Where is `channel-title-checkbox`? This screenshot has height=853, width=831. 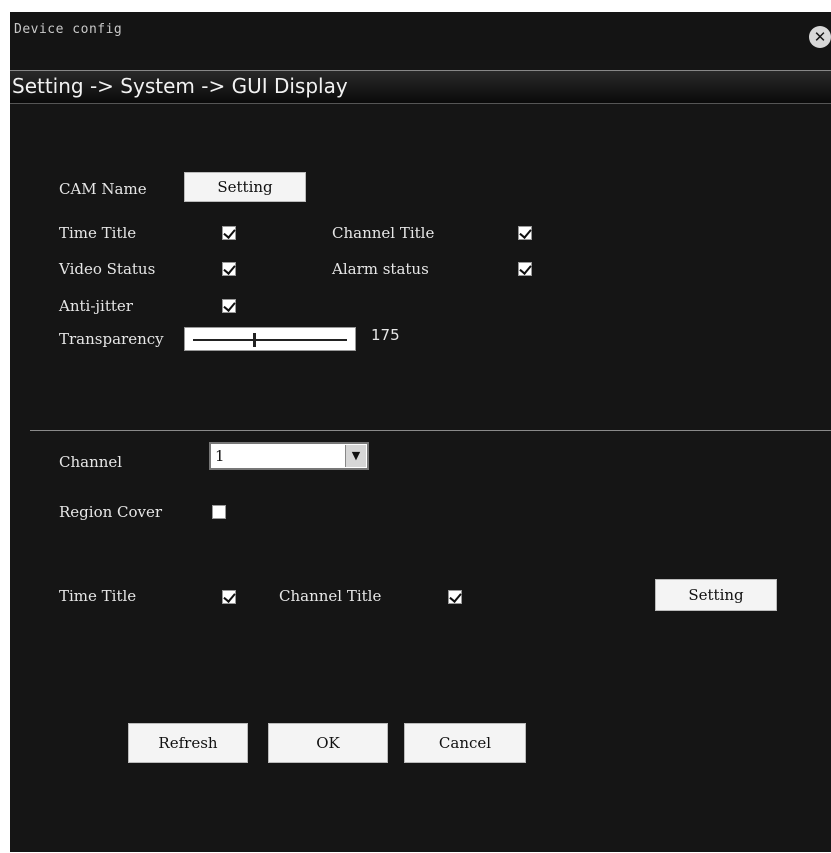
channel-title-checkbox is located at coordinates (525, 233).